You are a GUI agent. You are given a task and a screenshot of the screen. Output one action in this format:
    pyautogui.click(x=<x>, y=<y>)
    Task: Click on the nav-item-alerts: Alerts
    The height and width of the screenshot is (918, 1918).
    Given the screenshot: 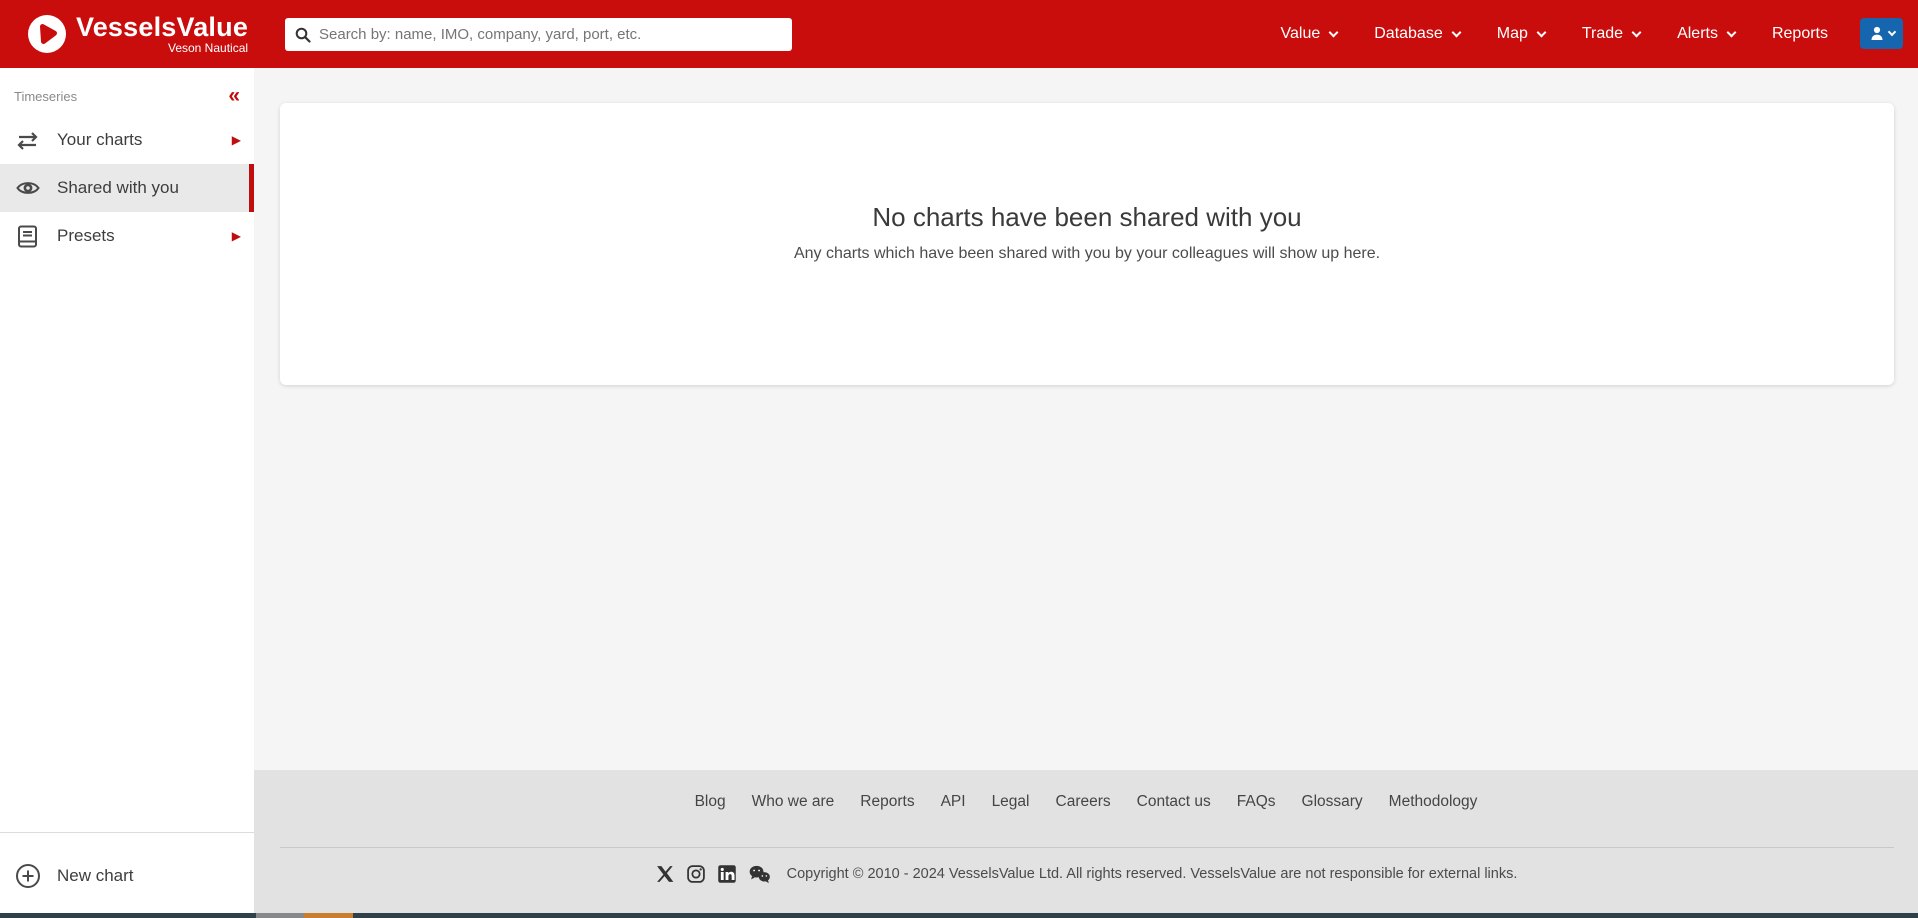 What is the action you would take?
    pyautogui.click(x=1707, y=34)
    